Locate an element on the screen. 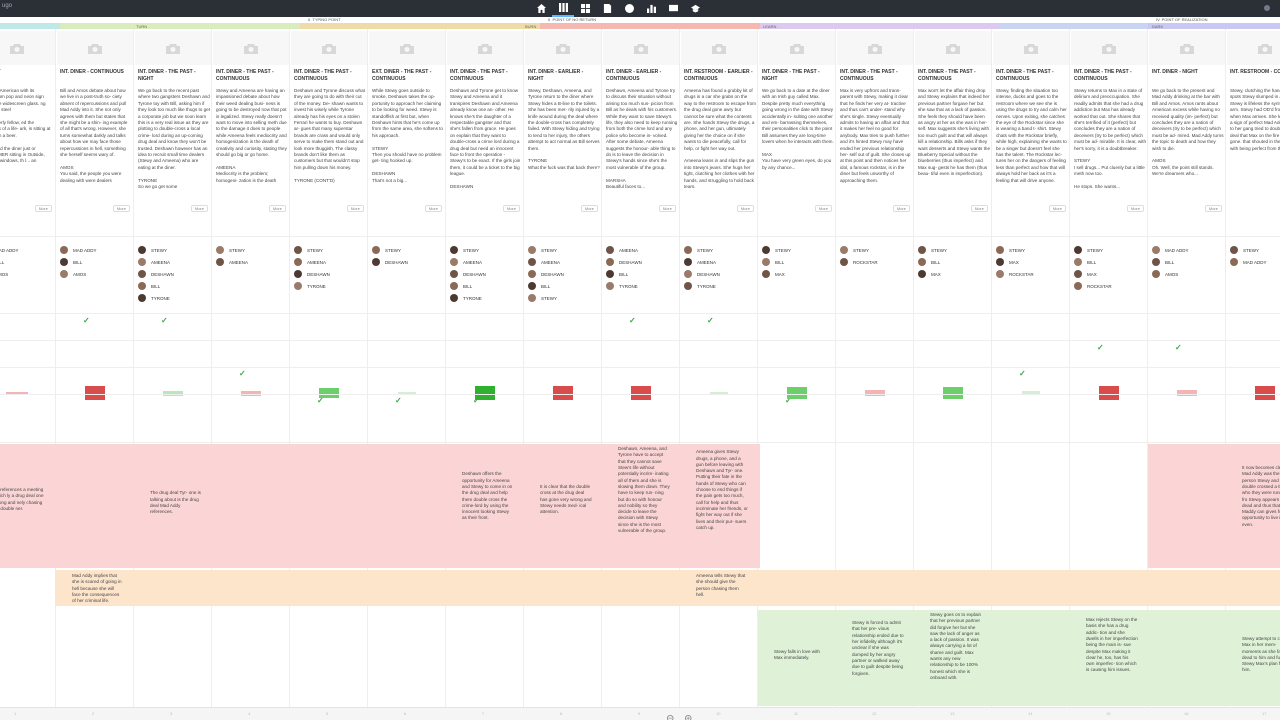  nav-home-button is located at coordinates (541, 8).